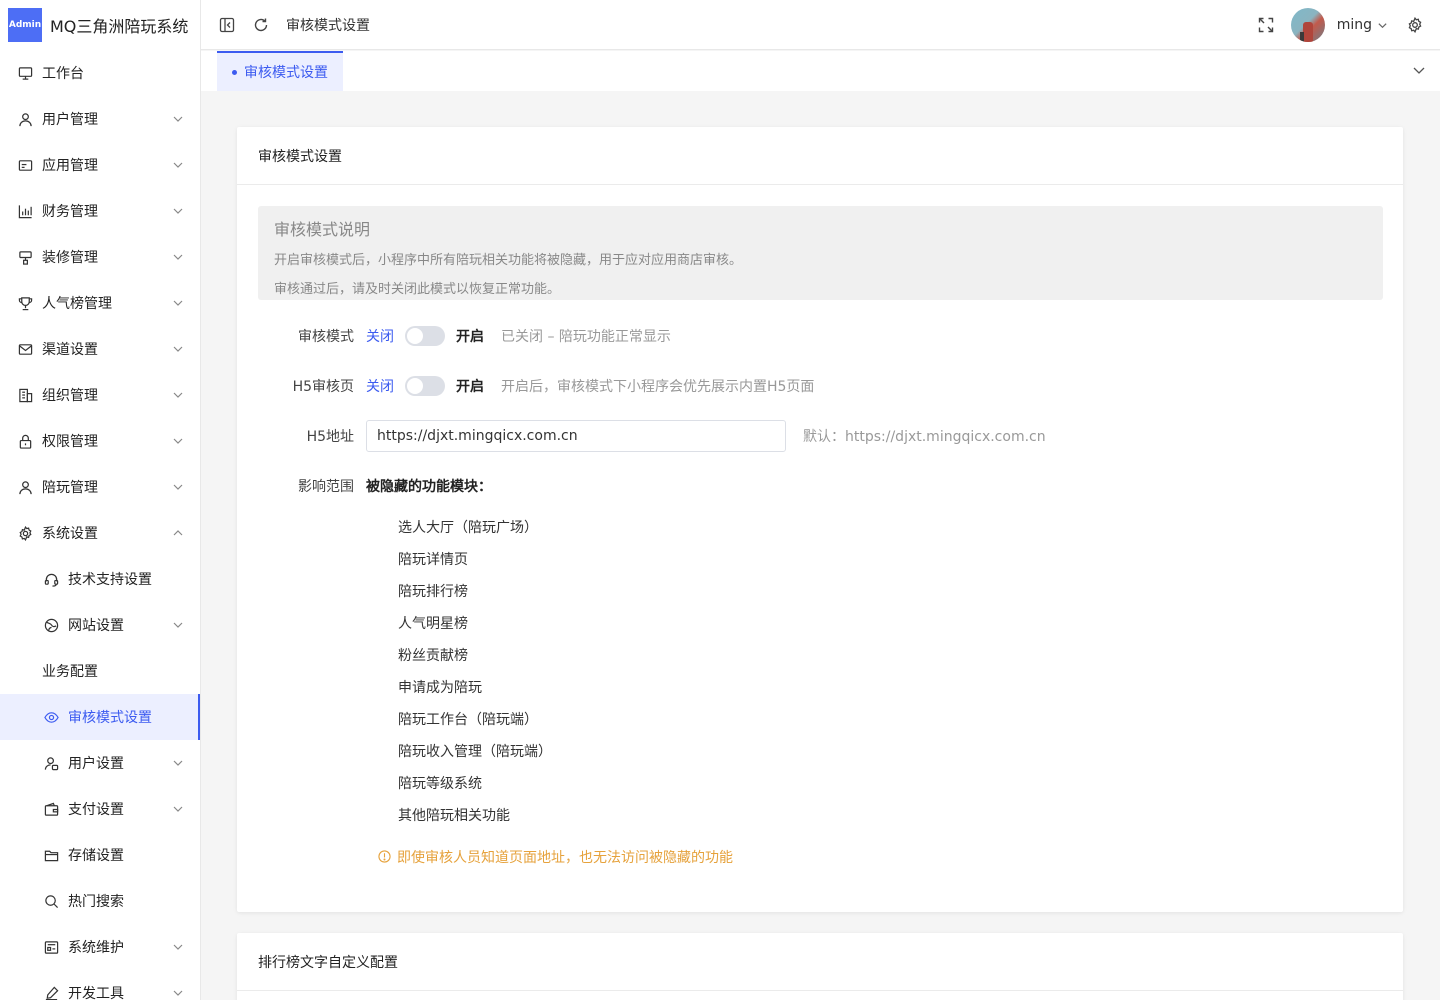 This screenshot has height=1000, width=1440. Describe the element at coordinates (820, 962) in the screenshot. I see `card2-title: 排行榜文字自定义配置` at that location.